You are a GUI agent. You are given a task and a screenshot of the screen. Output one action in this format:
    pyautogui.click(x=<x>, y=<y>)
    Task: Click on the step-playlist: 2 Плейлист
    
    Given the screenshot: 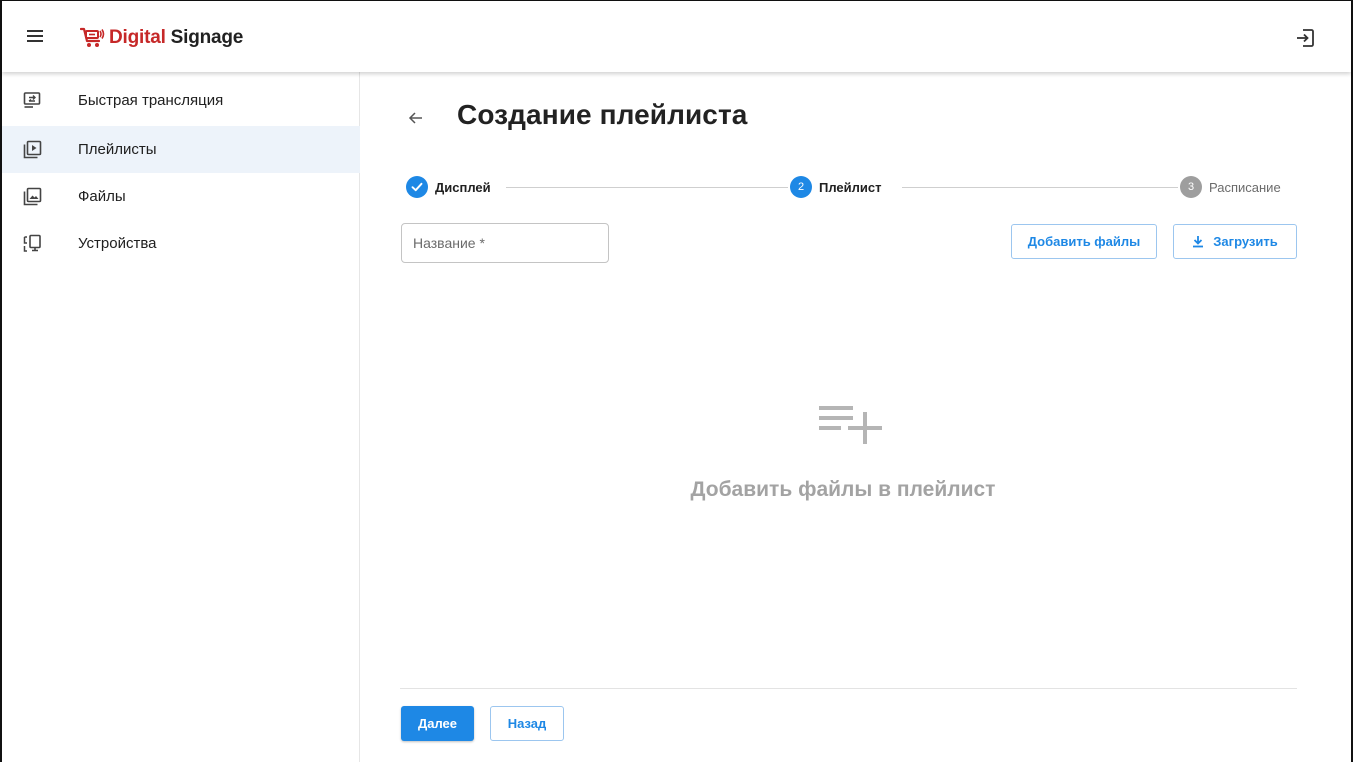 What is the action you would take?
    pyautogui.click(x=840, y=187)
    